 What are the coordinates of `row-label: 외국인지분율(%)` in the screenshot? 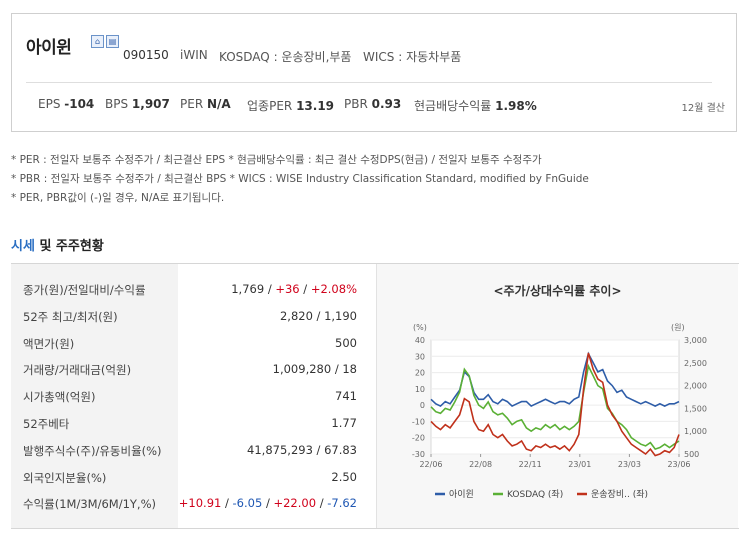 It's located at (65, 477).